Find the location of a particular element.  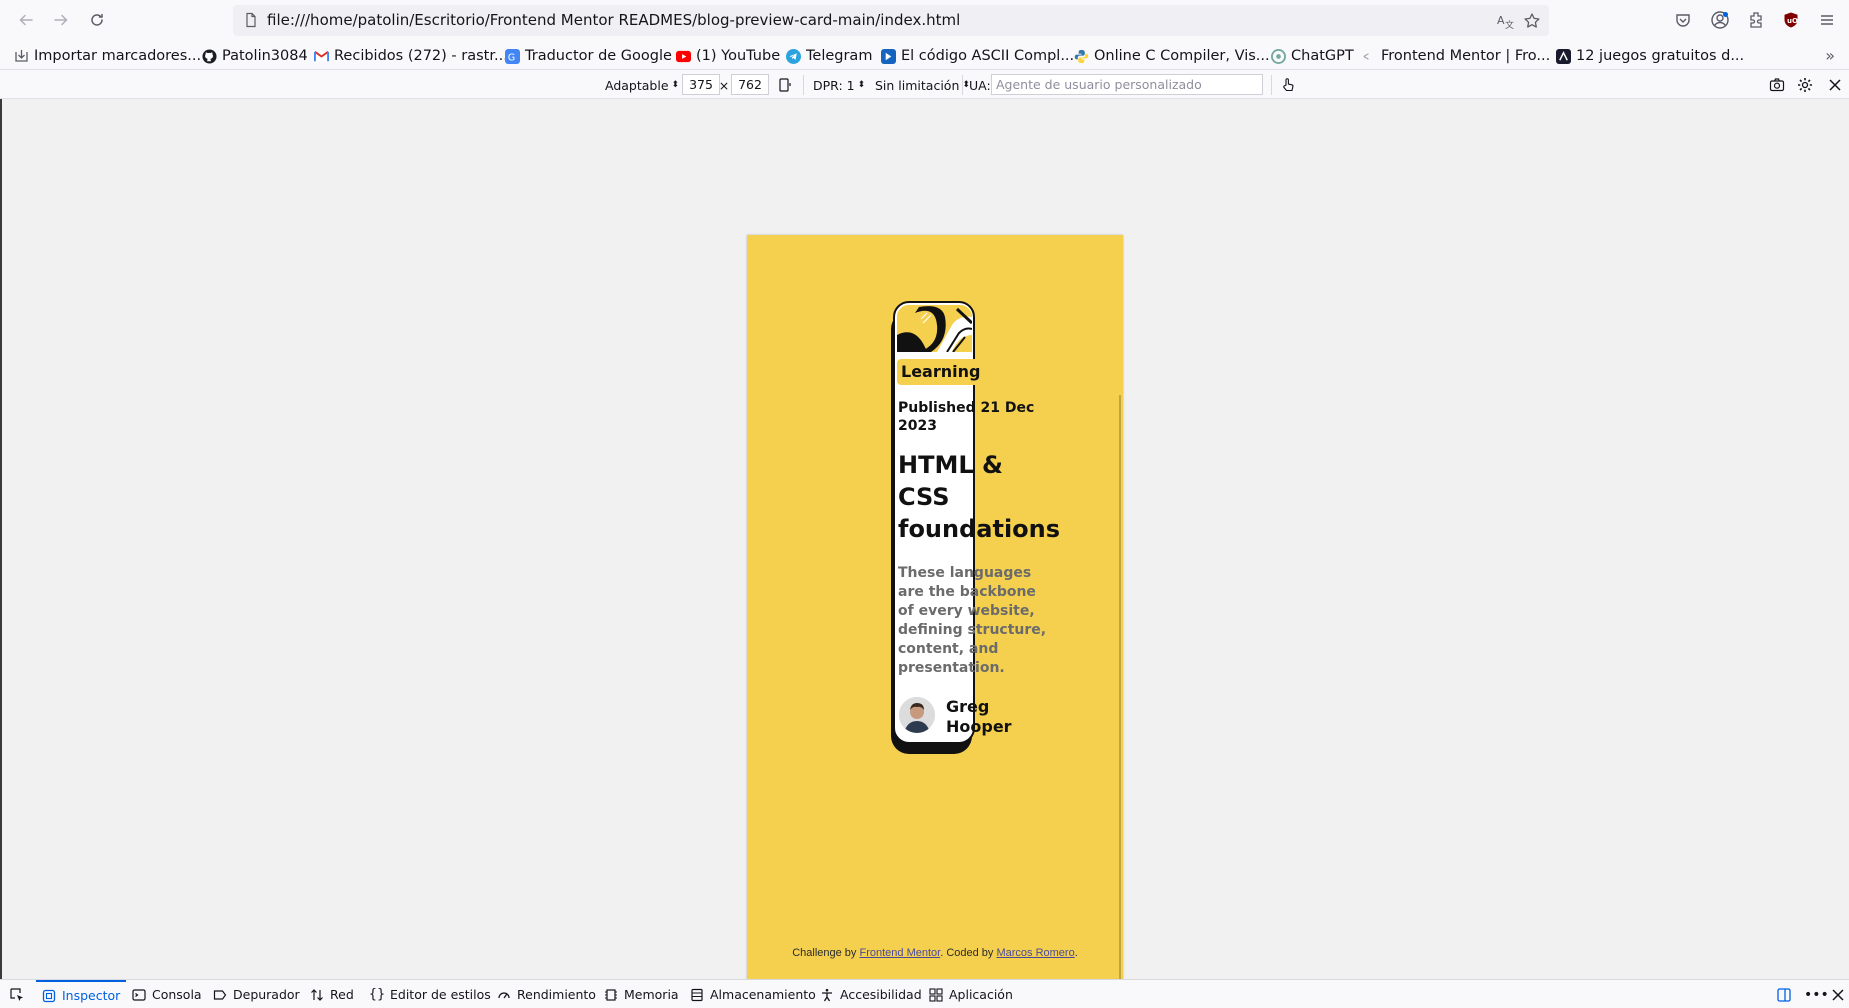

page-icon is located at coordinates (251, 20).